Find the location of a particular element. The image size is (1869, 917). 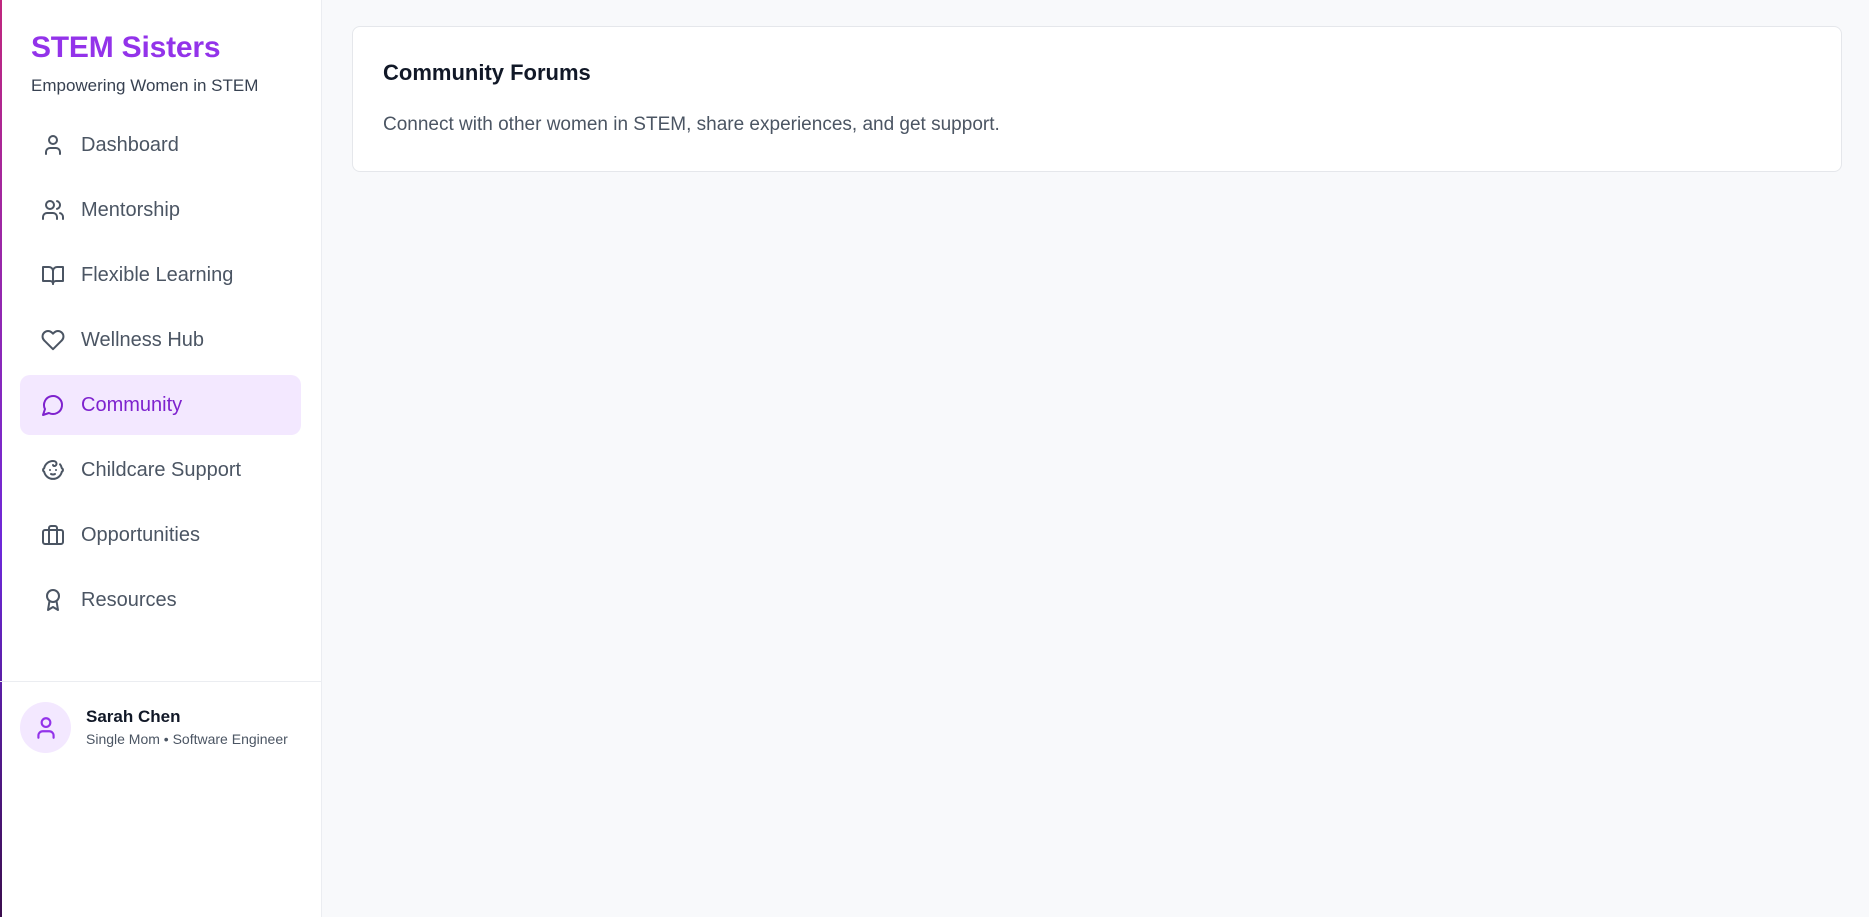

sidebar-item-dashboard: Dashboard is located at coordinates (160, 145).